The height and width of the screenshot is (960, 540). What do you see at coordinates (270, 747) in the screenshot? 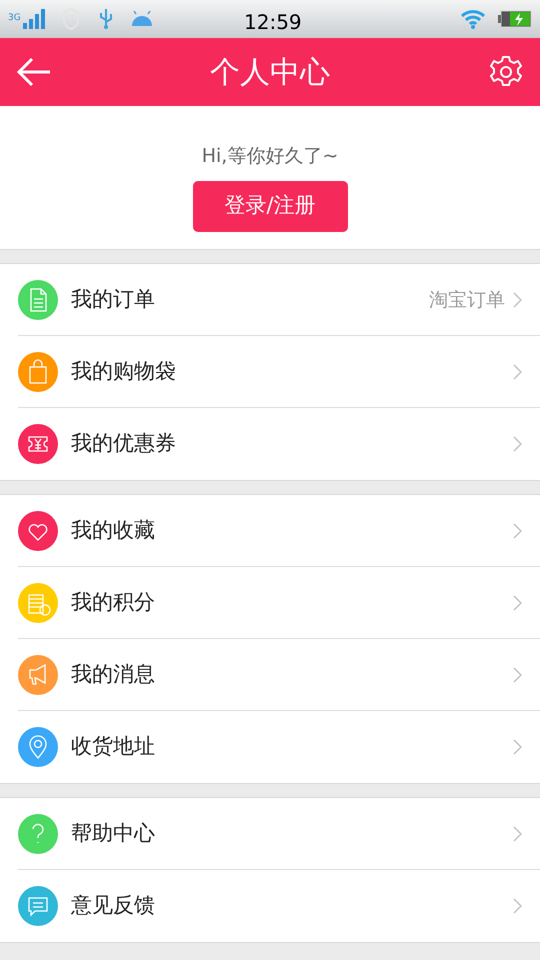
I see `menu-row: 收货地址` at bounding box center [270, 747].